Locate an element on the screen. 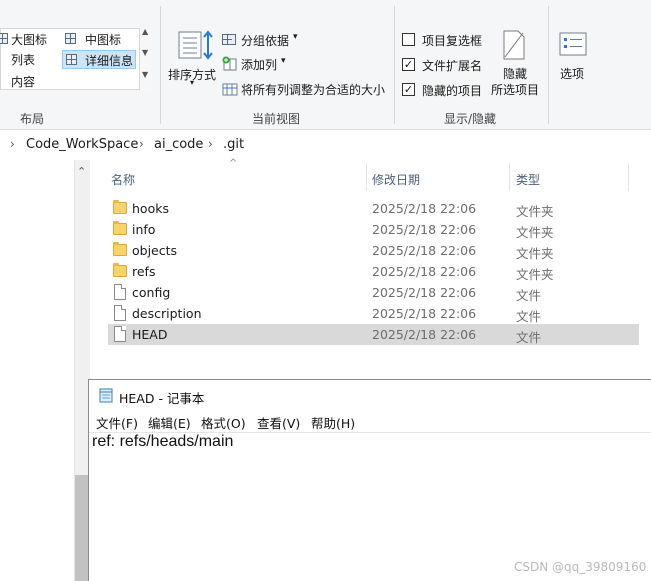 Image resolution: width=651 pixels, height=581 pixels. file-name: info is located at coordinates (144, 229).